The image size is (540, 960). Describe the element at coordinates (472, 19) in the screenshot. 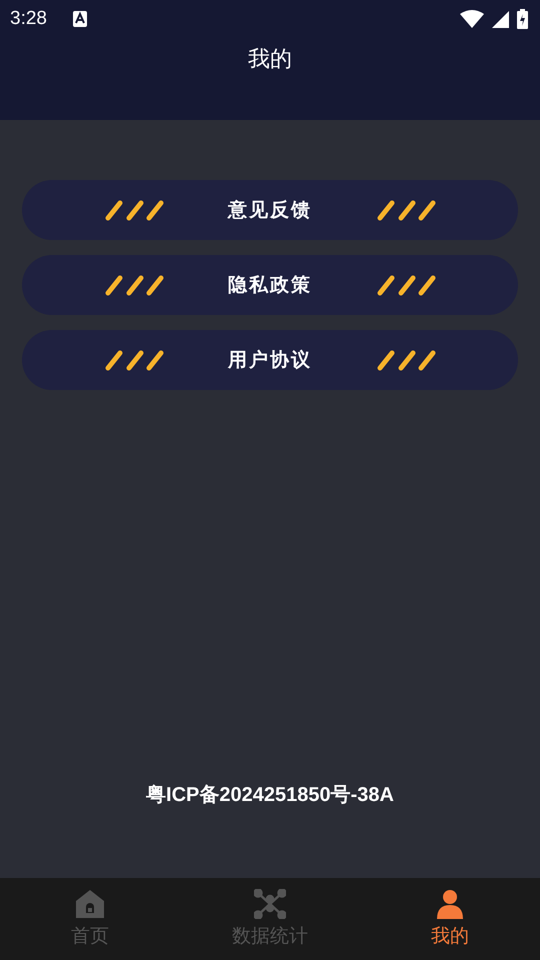

I see `wifi-icon` at that location.